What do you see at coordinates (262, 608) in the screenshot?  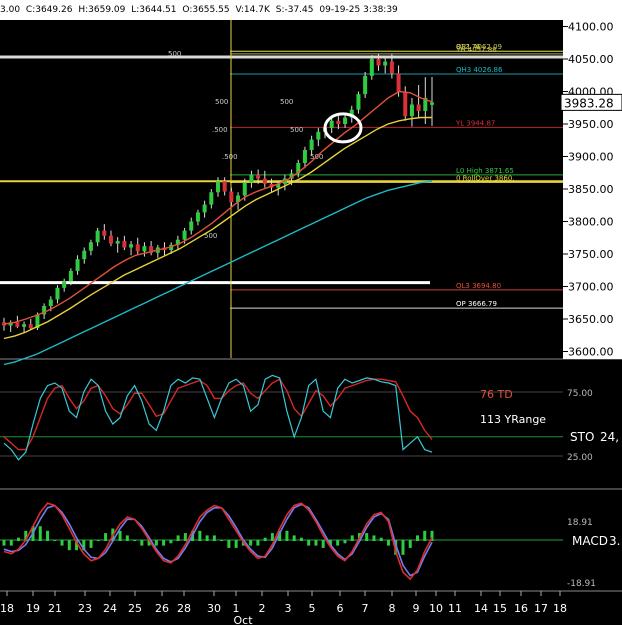 I see `x-axis-label: 2` at bounding box center [262, 608].